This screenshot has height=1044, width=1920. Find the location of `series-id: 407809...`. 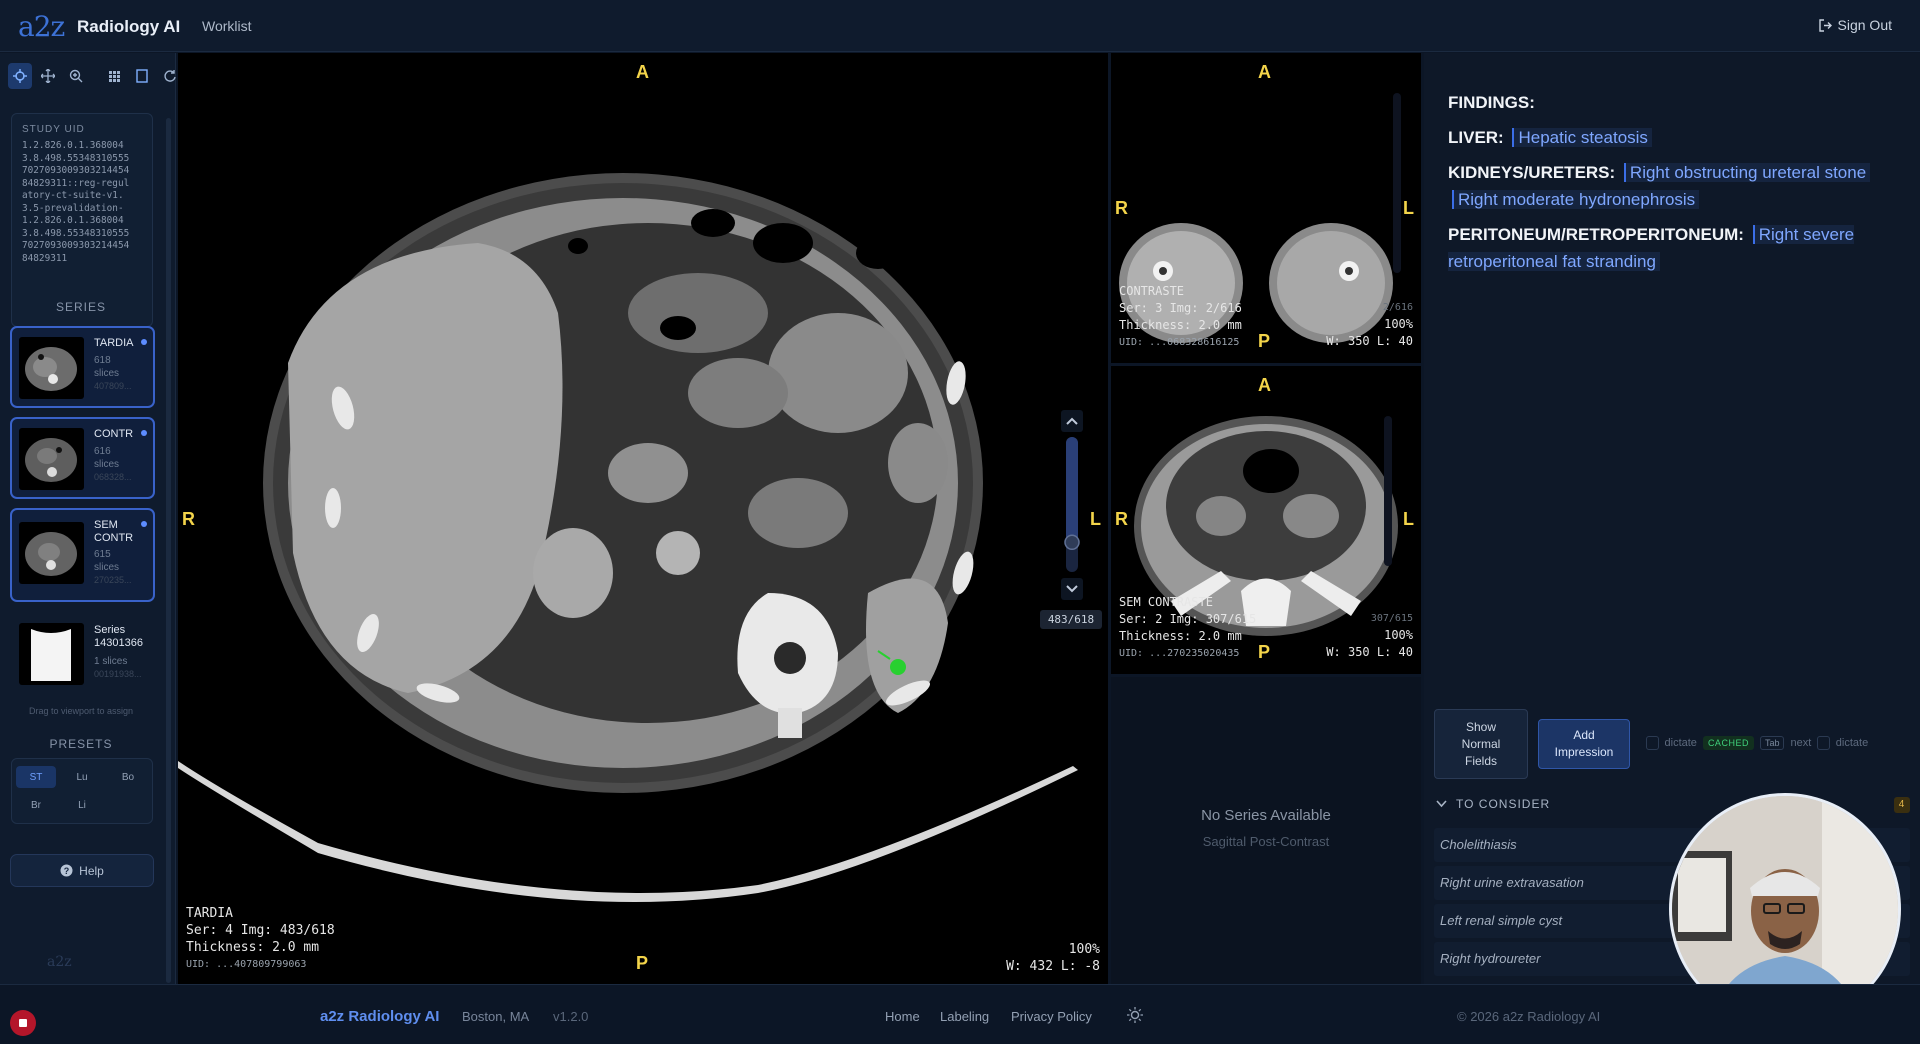

series-id: 407809... is located at coordinates (113, 386).